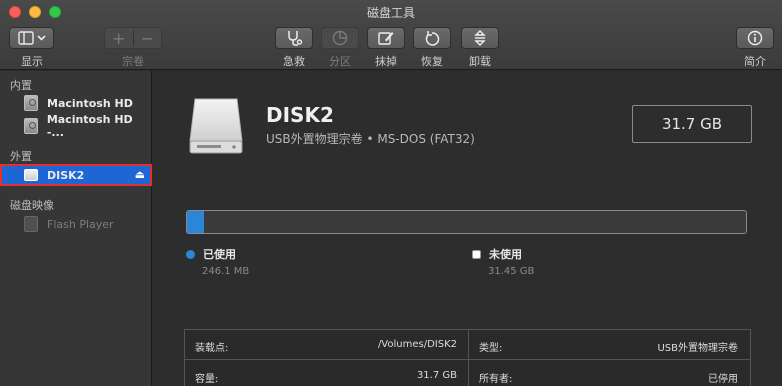 This screenshot has width=782, height=386. I want to click on used-value: 246.1 MB, so click(226, 271).